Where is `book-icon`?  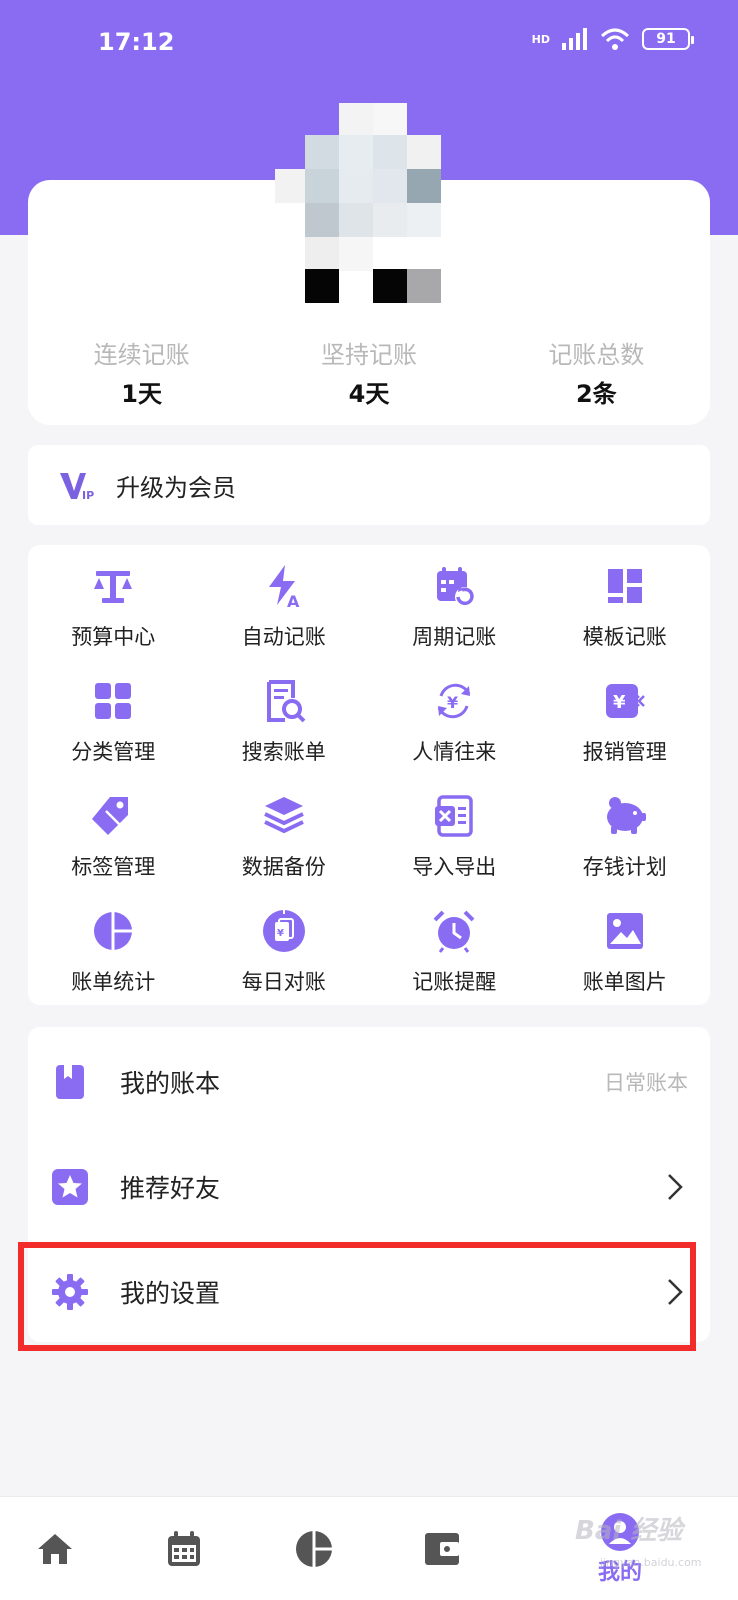
book-icon is located at coordinates (70, 1082).